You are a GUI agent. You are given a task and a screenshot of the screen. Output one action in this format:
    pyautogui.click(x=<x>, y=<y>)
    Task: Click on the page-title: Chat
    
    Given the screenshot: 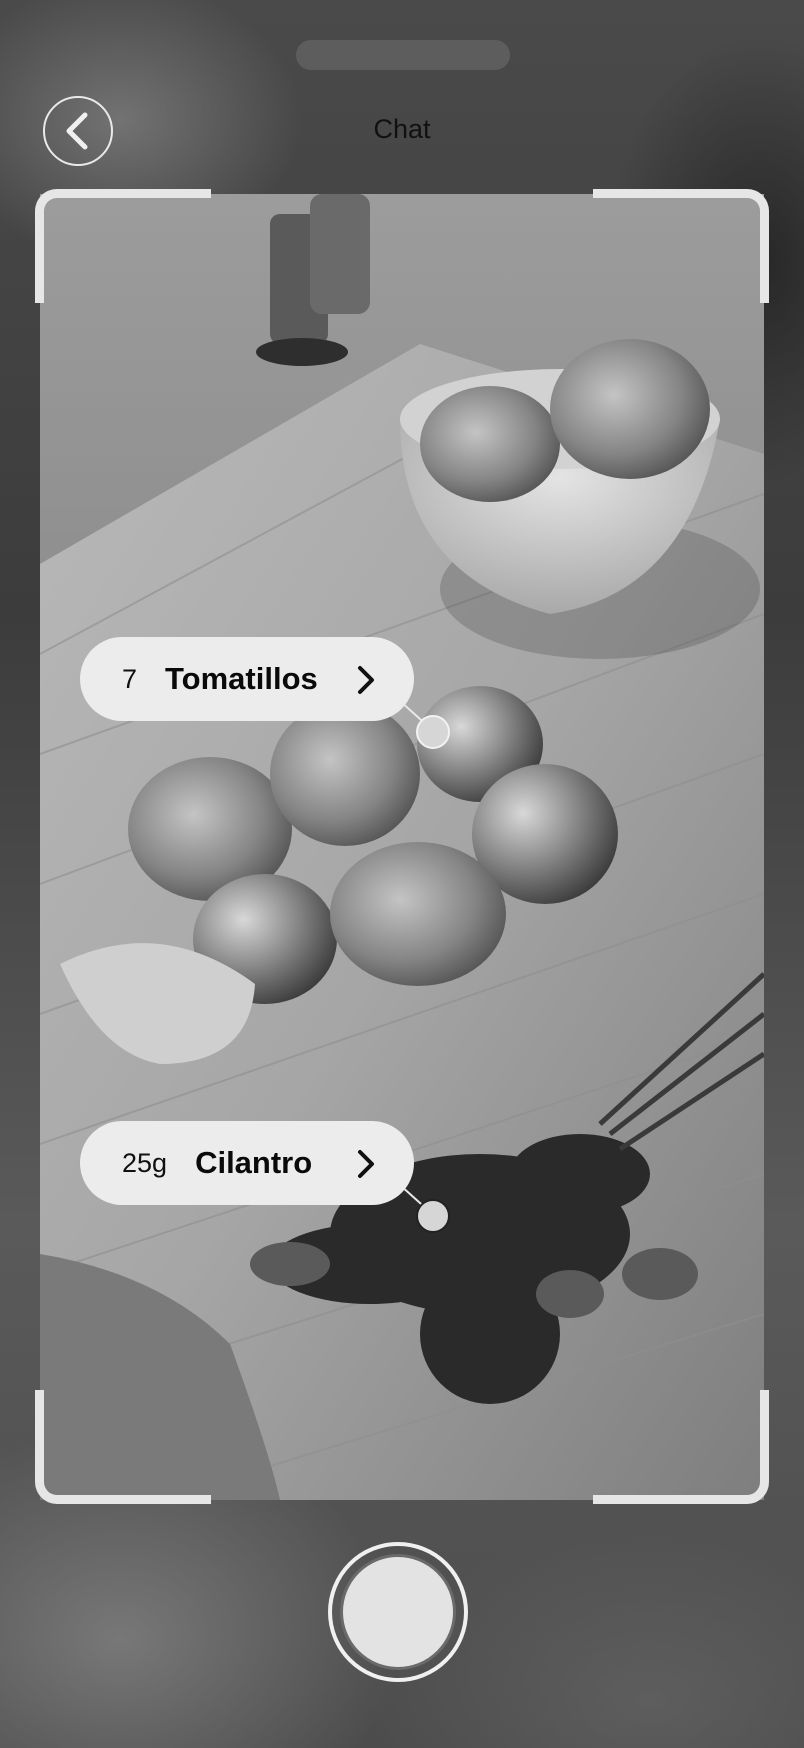 What is the action you would take?
    pyautogui.click(x=402, y=129)
    